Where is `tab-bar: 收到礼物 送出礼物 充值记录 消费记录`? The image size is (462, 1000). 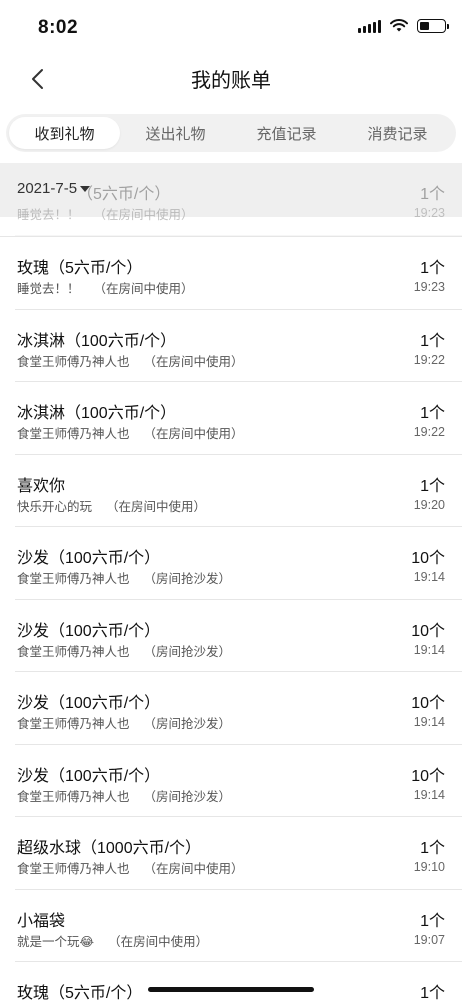
tab-bar: 收到礼物 送出礼物 充值记录 消费记录 is located at coordinates (231, 133).